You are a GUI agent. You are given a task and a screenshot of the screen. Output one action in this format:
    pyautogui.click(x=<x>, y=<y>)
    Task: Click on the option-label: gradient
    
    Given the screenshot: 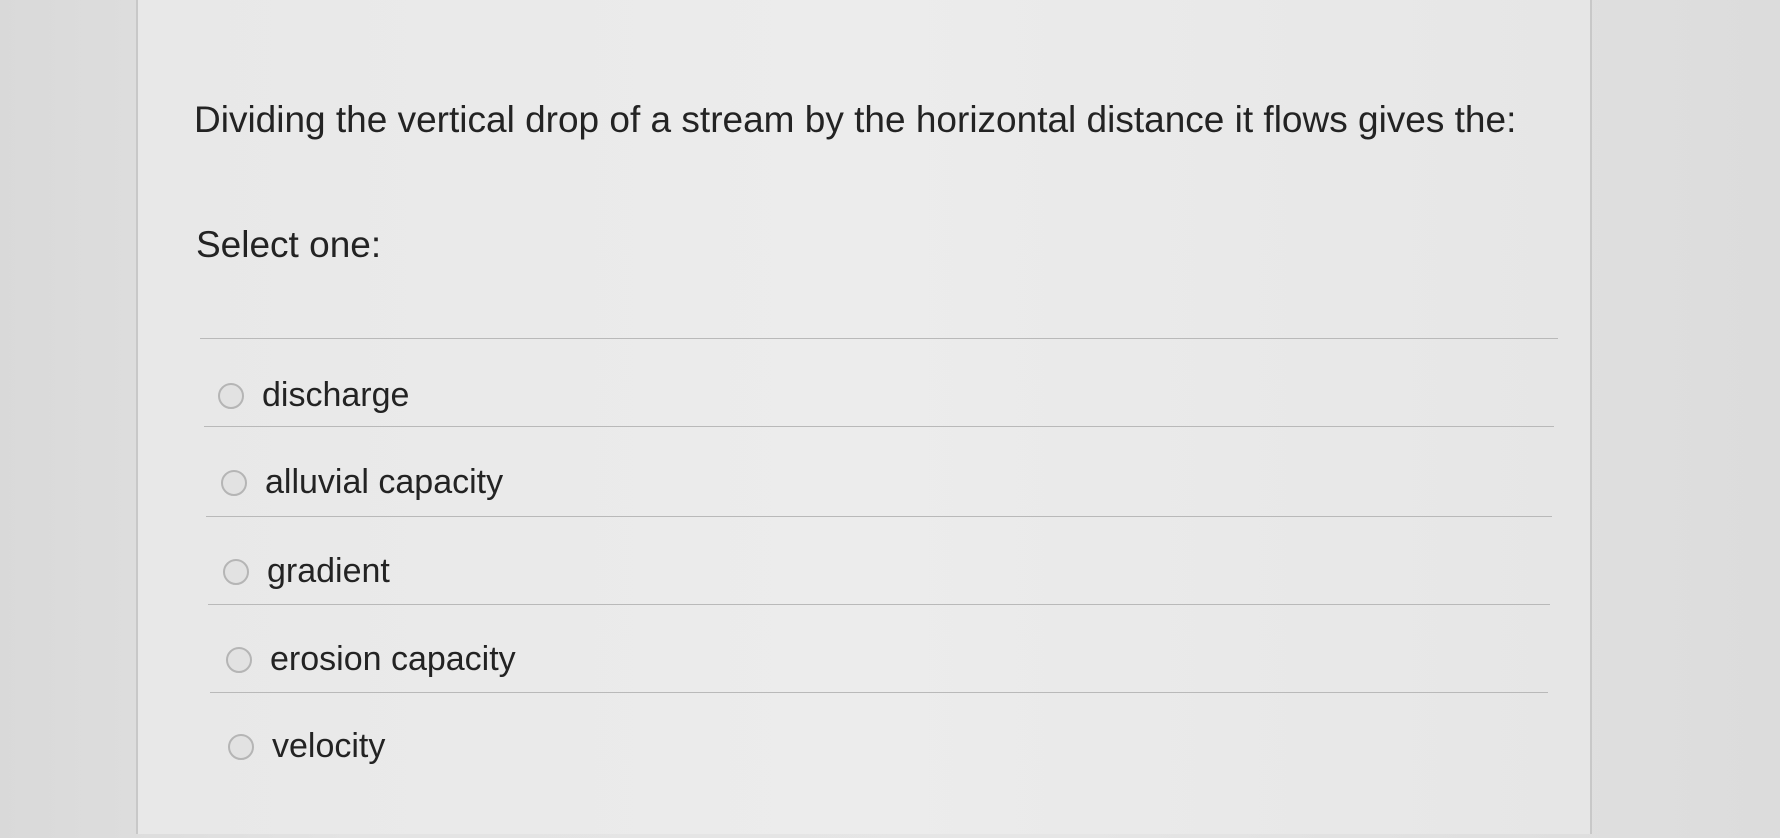 What is the action you would take?
    pyautogui.click(x=328, y=571)
    